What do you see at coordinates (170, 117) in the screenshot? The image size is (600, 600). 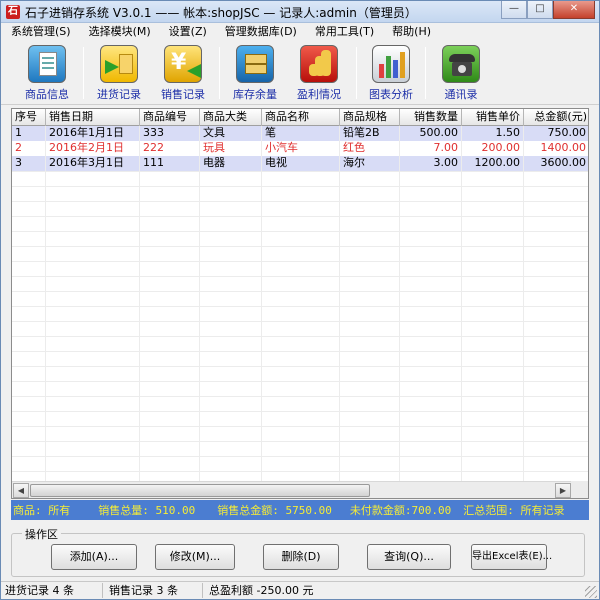 I see `column-header: 商品编号` at bounding box center [170, 117].